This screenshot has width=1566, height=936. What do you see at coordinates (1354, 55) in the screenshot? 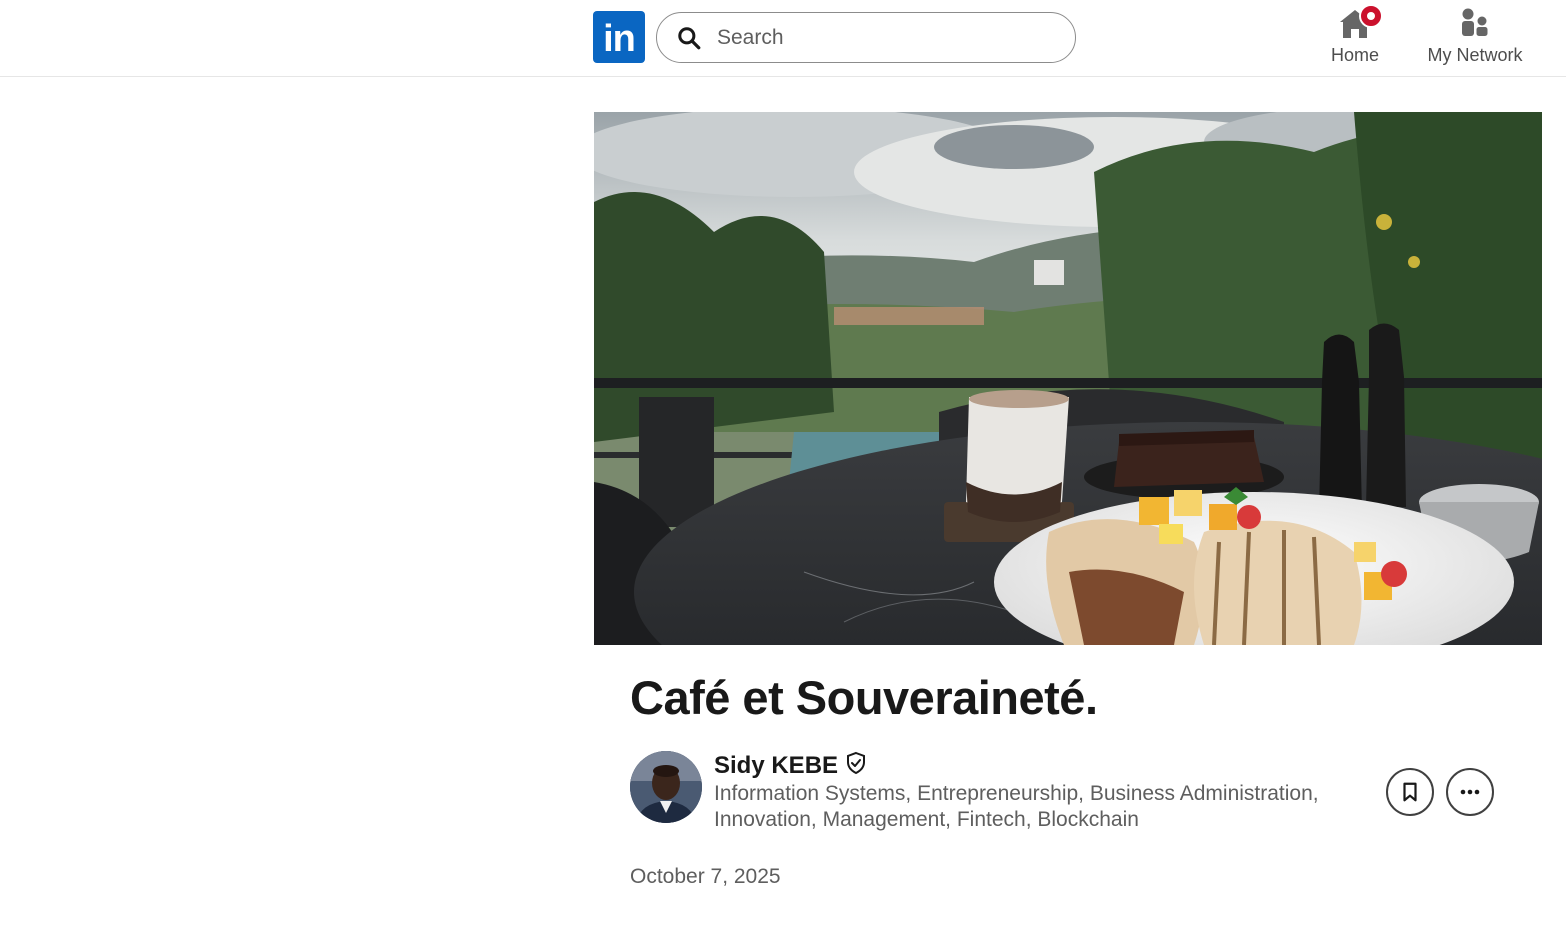
I see `nav-home-label: Home` at bounding box center [1354, 55].